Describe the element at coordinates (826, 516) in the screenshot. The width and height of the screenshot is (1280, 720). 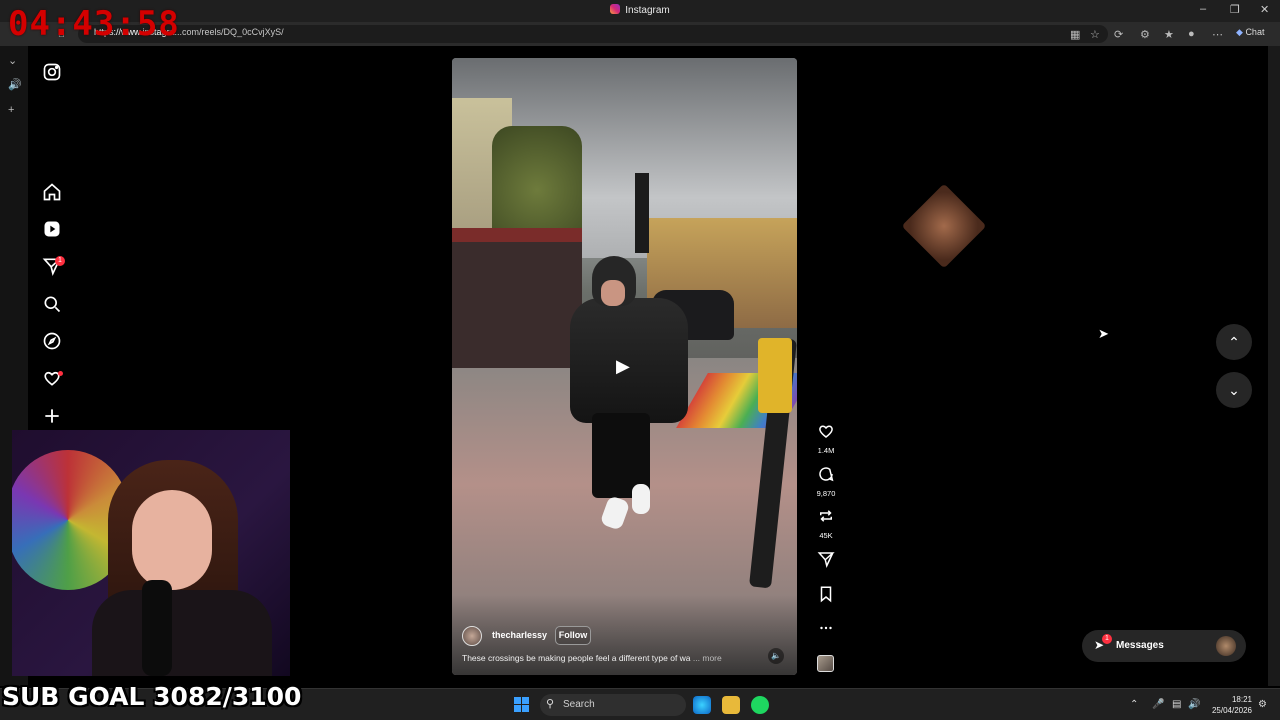
I see `repost-icon` at that location.